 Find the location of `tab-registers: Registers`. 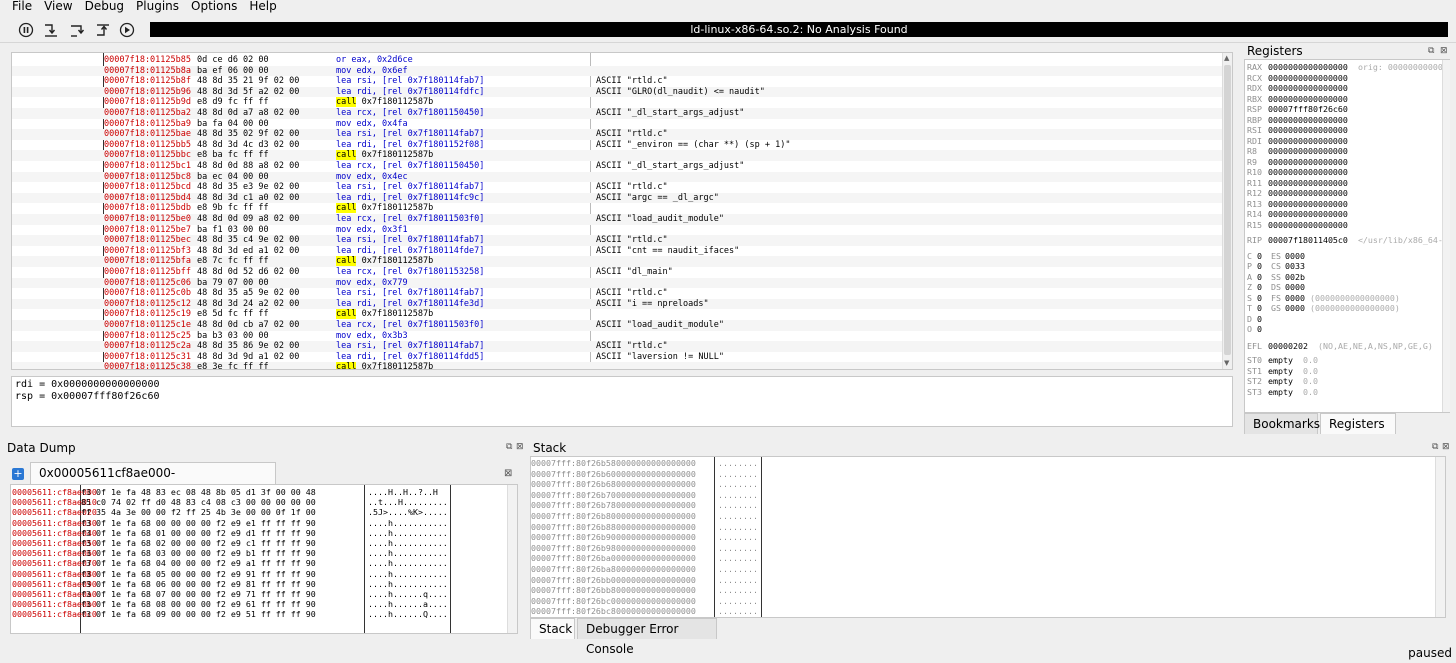

tab-registers: Registers is located at coordinates (1358, 423).